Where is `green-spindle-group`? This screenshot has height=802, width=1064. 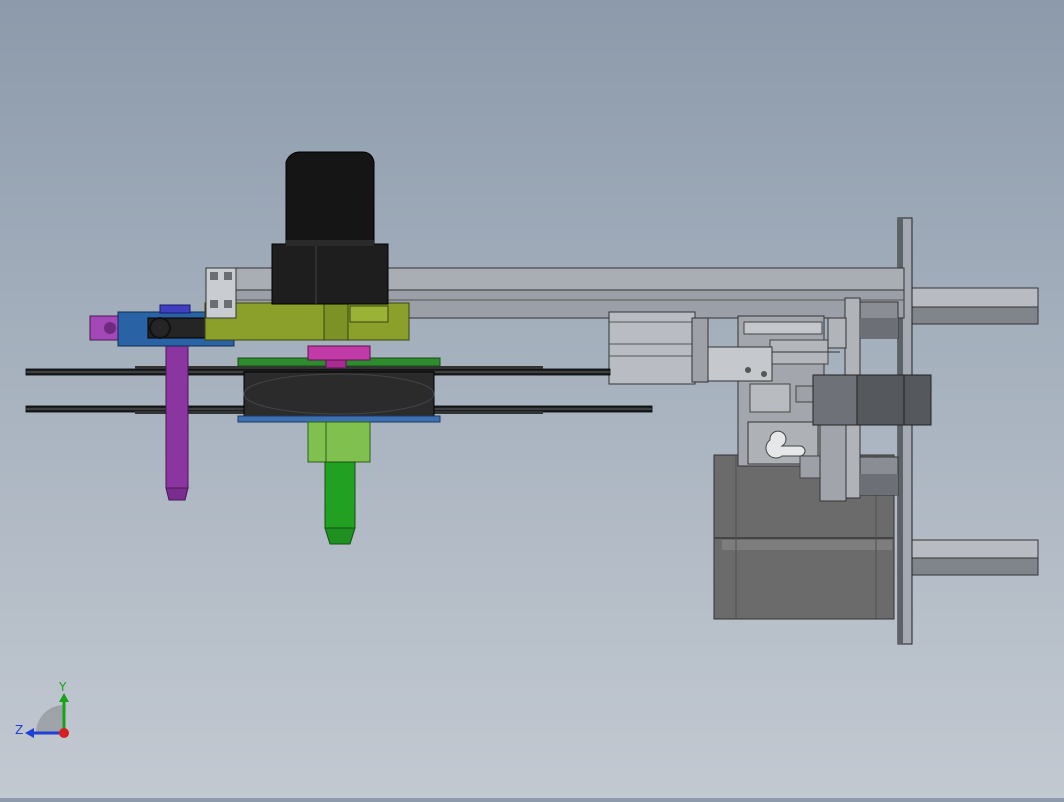
green-spindle-group is located at coordinates (339, 483).